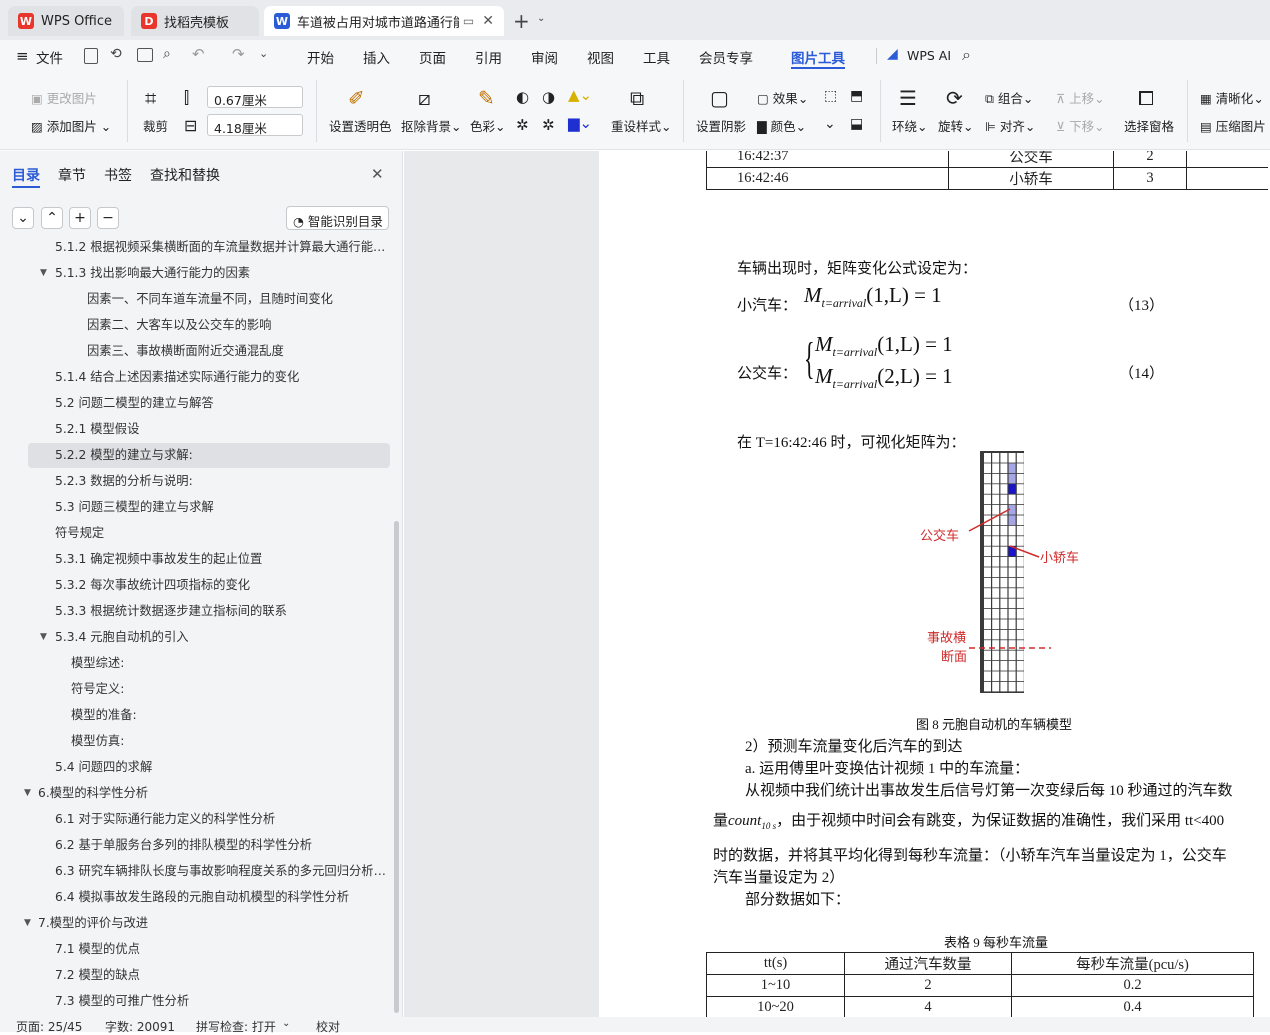 The width and height of the screenshot is (1270, 1035). I want to click on word-count: 字数: 20091, so click(140, 1026).